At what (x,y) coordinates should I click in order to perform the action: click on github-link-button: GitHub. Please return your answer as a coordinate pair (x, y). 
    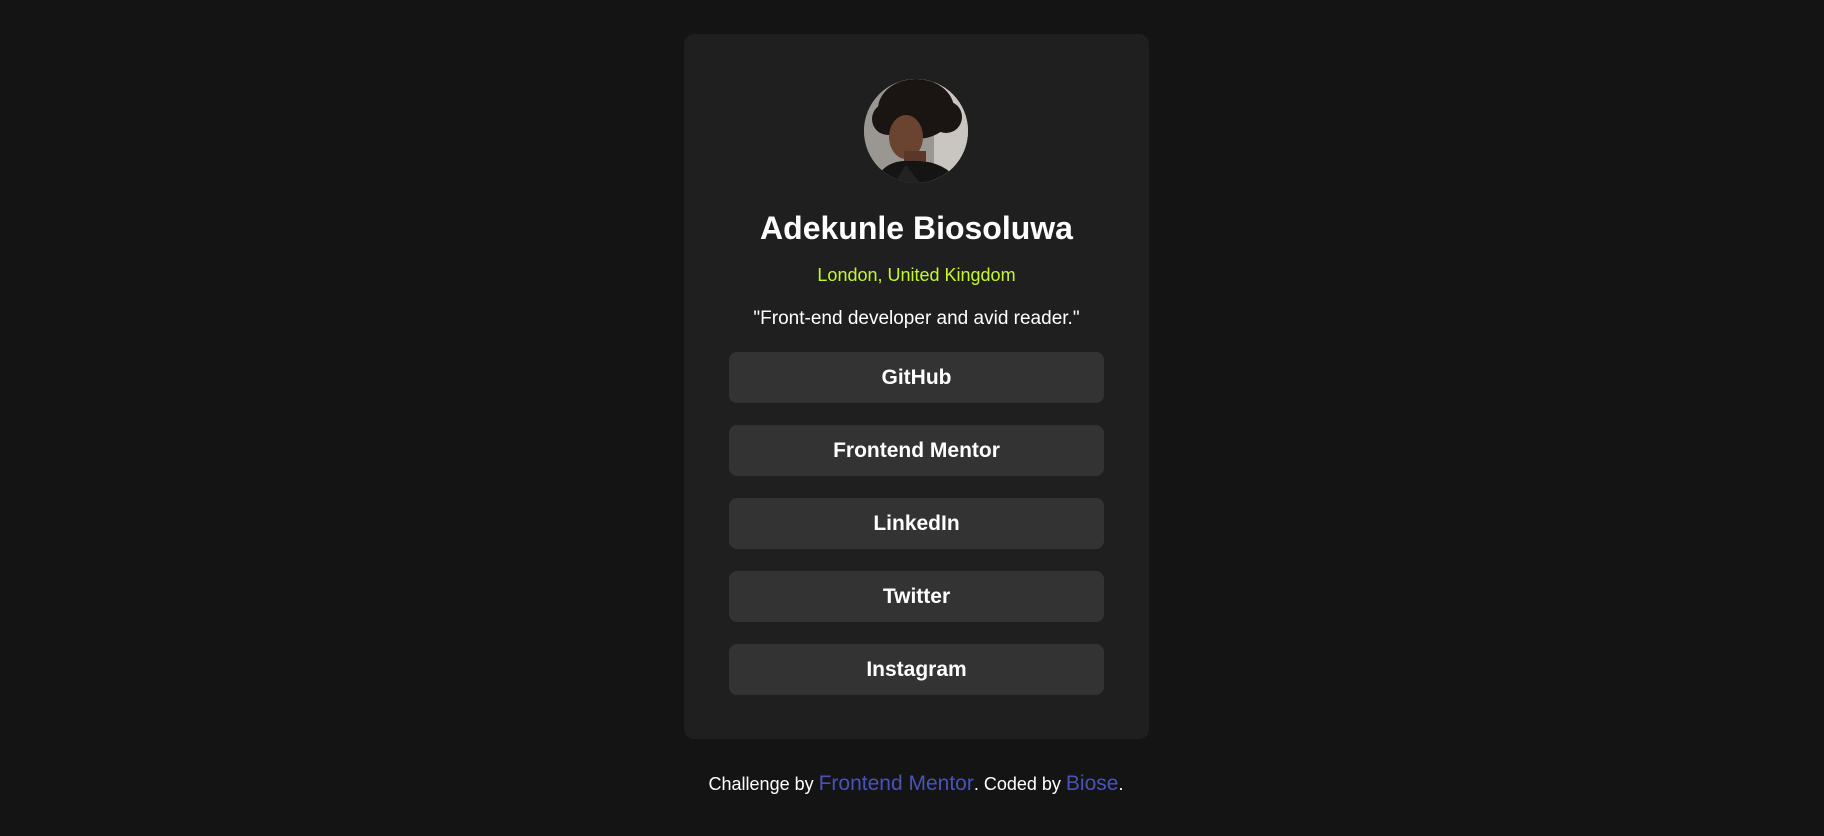
    Looking at the image, I should click on (916, 377).